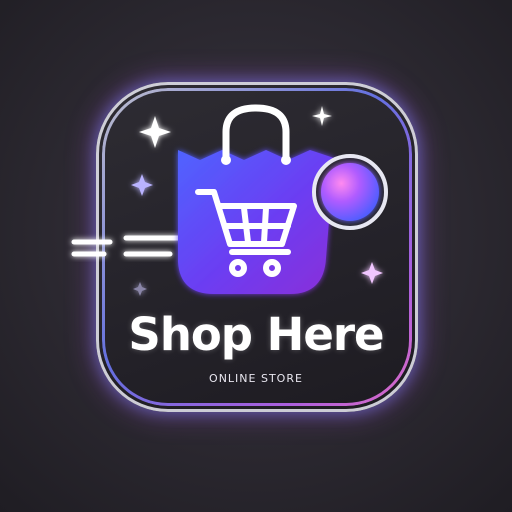  What do you see at coordinates (256, 334) in the screenshot?
I see `brand-title: Shop Here` at bounding box center [256, 334].